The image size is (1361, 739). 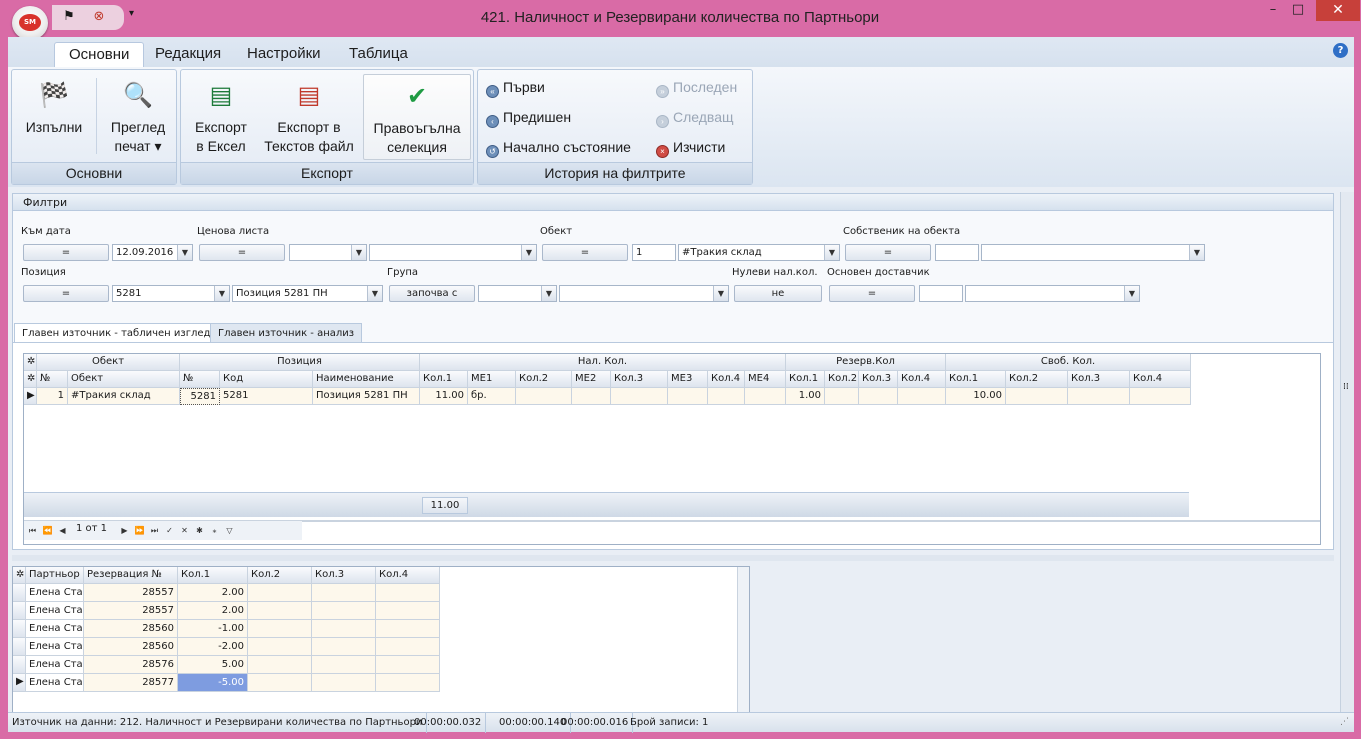 What do you see at coordinates (695, 117) in the screenshot?
I see `history-next-button: › Следващ` at bounding box center [695, 117].